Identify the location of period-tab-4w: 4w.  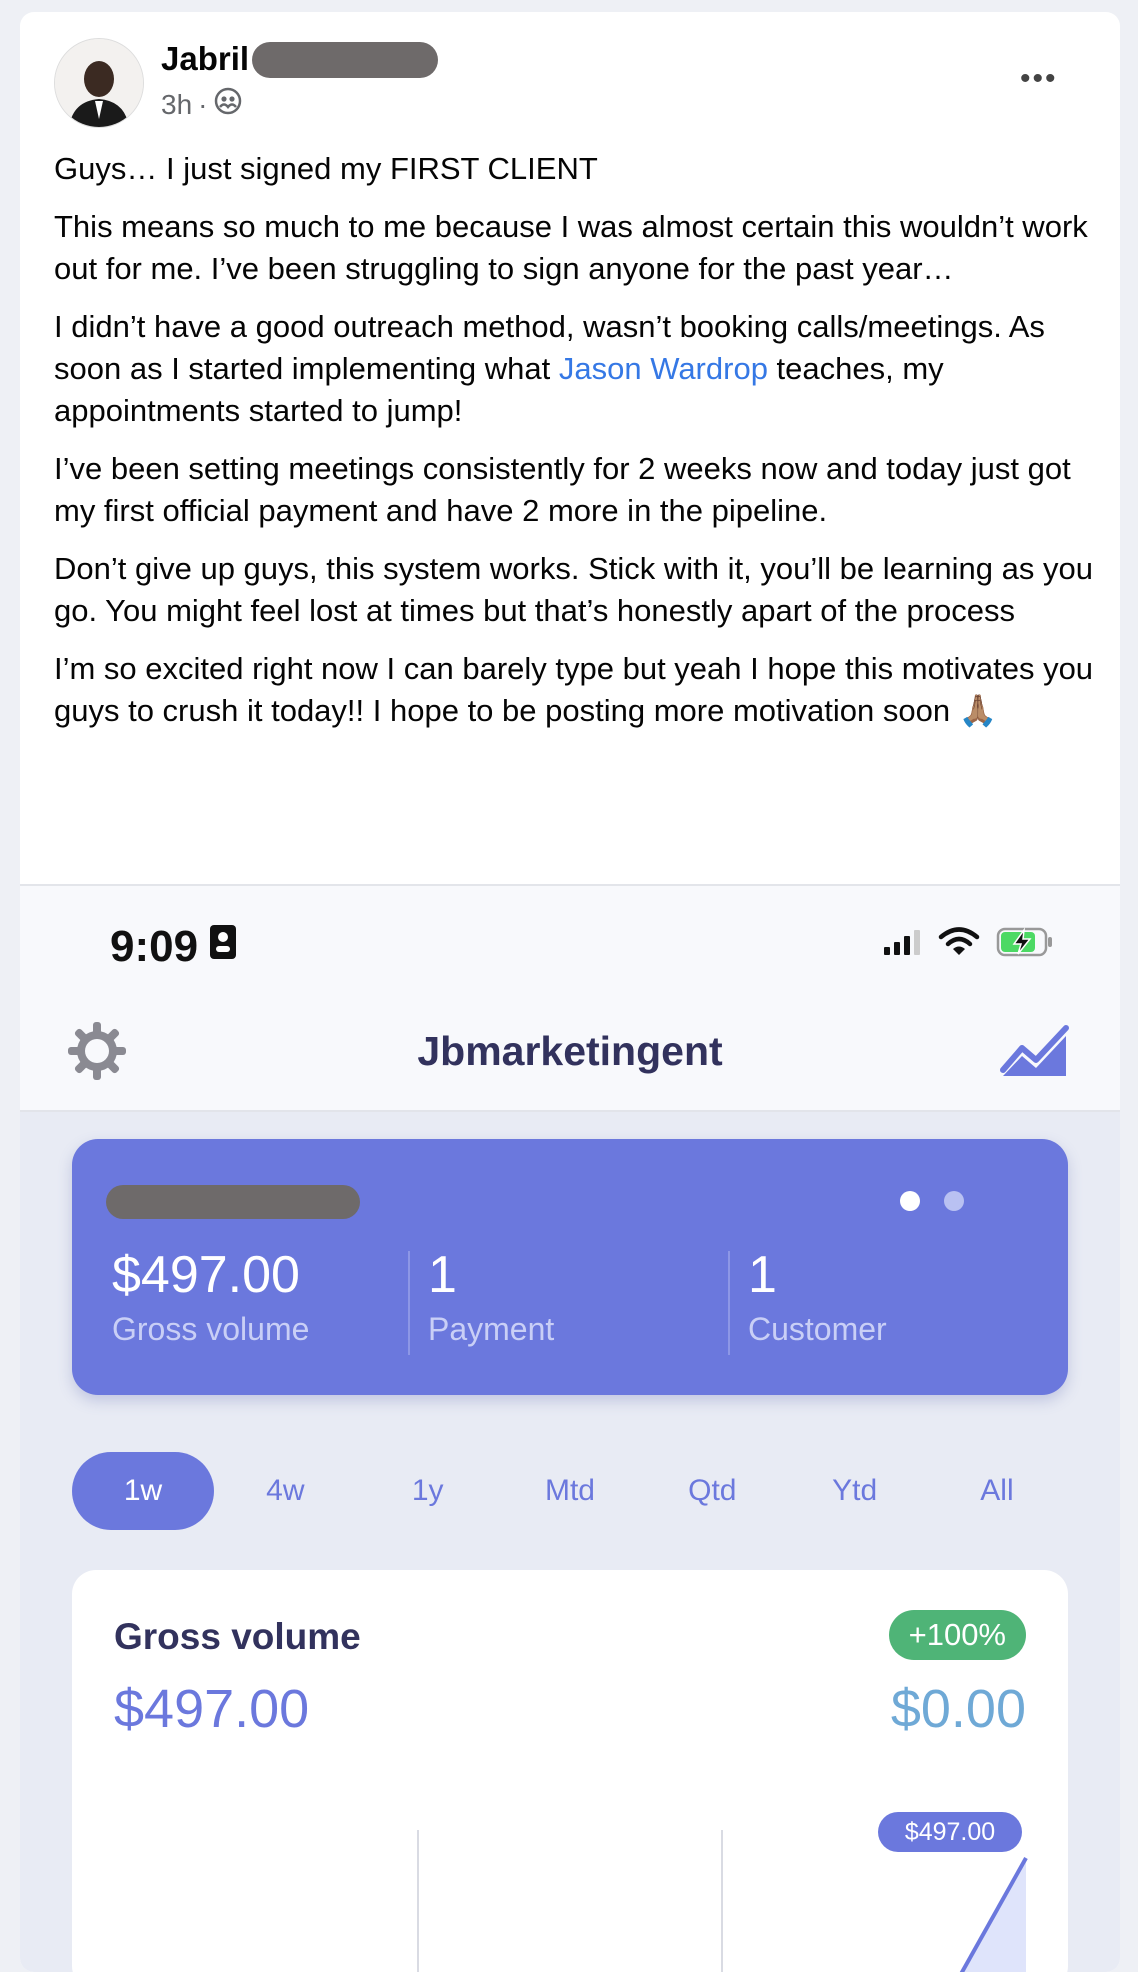
(285, 1491).